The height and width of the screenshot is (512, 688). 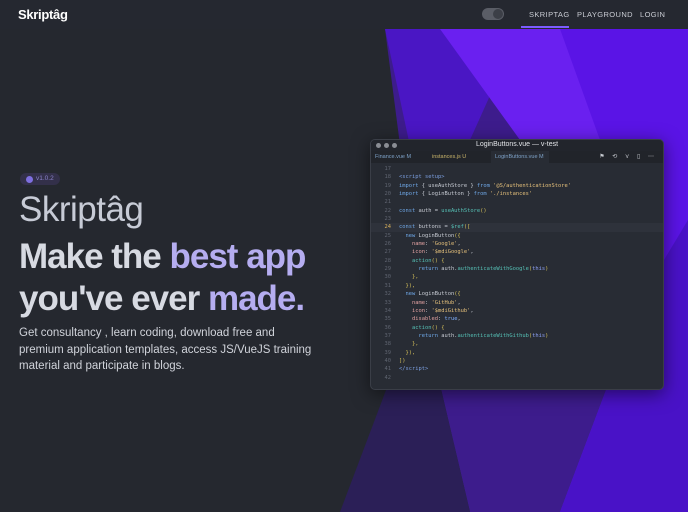 I want to click on code-token: '$mdiGithub', so click(x=451, y=310).